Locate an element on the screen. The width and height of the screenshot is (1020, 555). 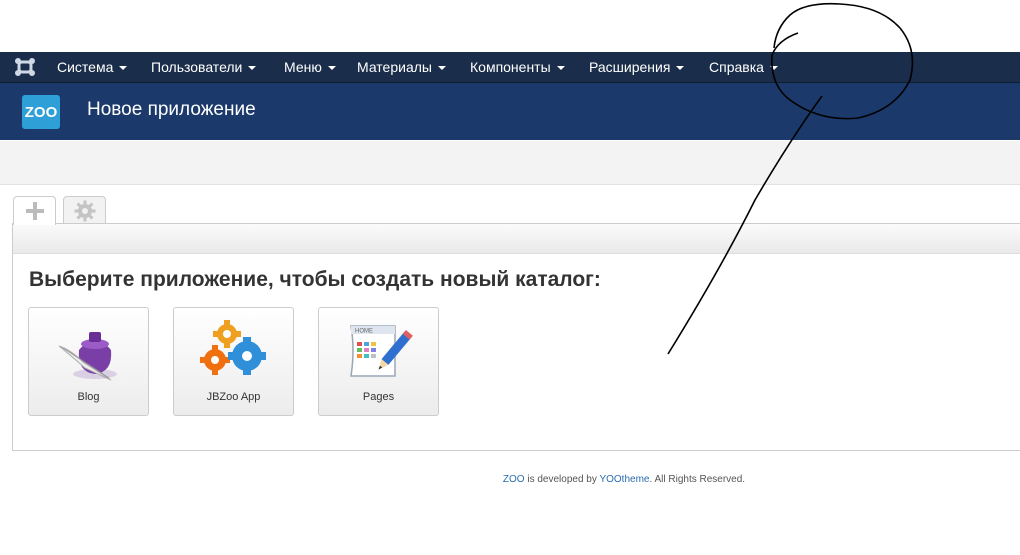
app-card-blog: Blog is located at coordinates (88, 361).